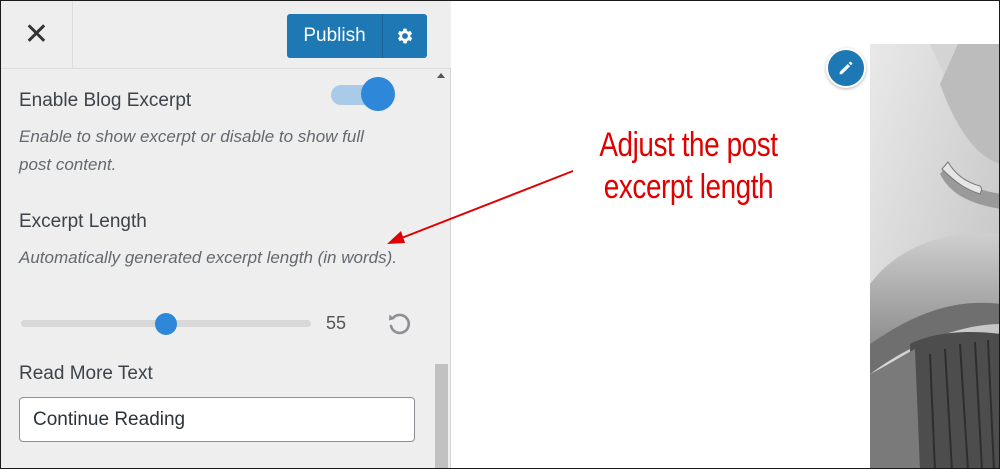 Image resolution: width=1000 pixels, height=469 pixels. I want to click on excerpt-length-value: 55, so click(336, 323).